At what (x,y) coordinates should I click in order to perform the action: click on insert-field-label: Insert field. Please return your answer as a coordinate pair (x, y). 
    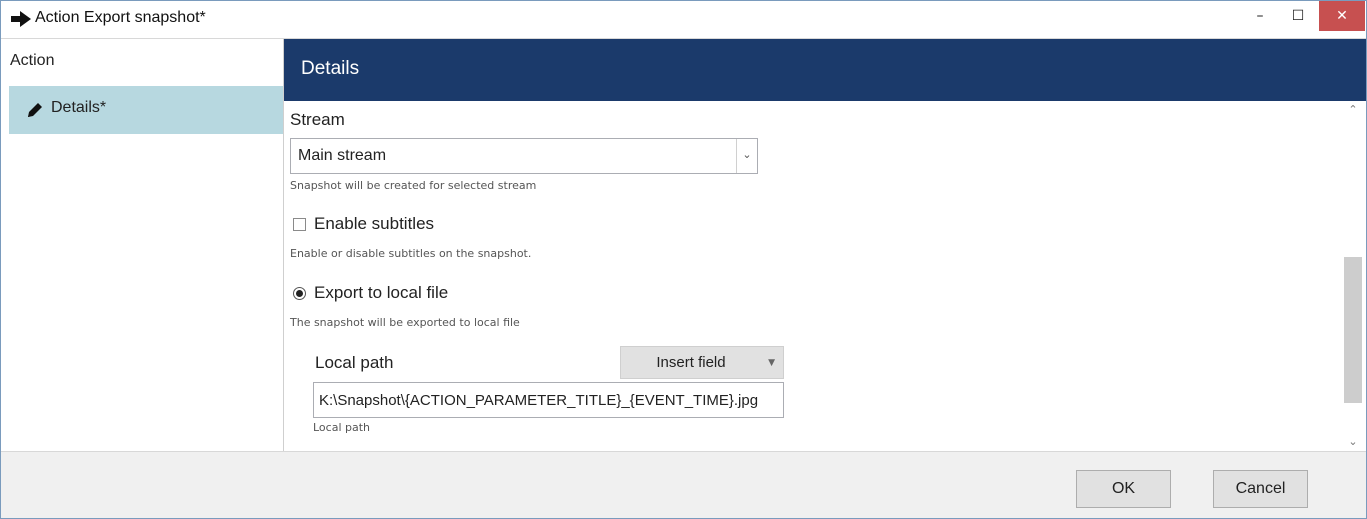
    Looking at the image, I should click on (691, 362).